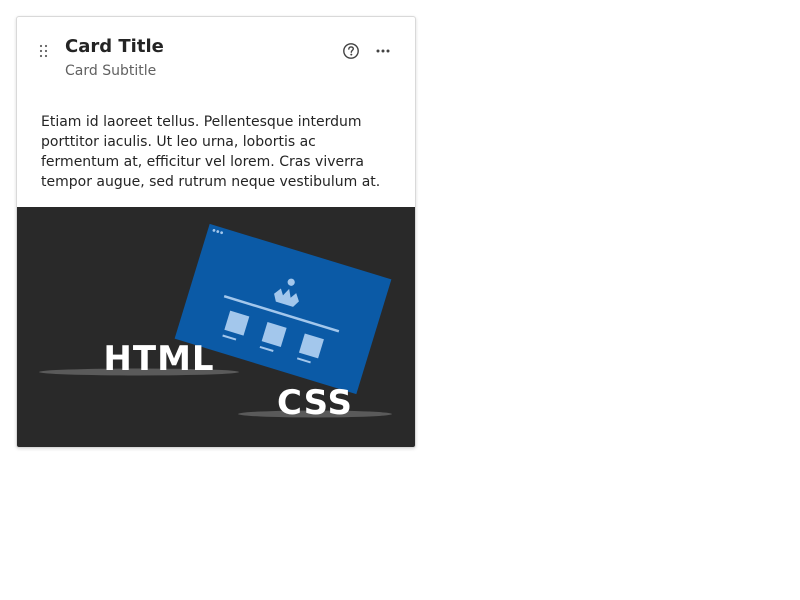  What do you see at coordinates (158, 359) in the screenshot?
I see `html-illustration-label: HTML` at bounding box center [158, 359].